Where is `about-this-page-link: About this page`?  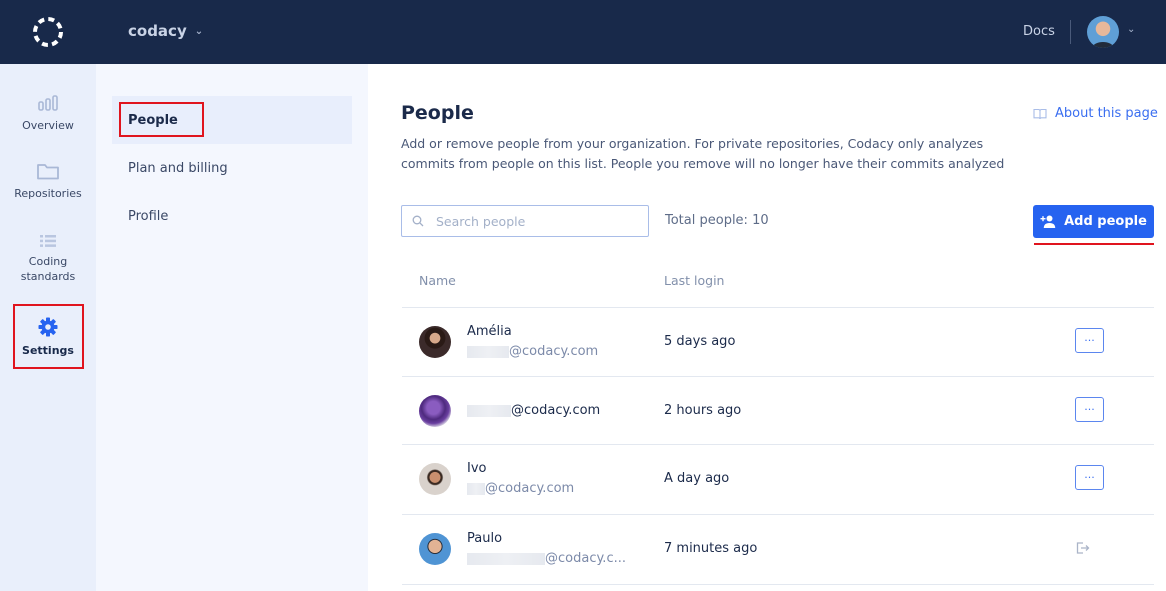
about-this-page-link: About this page is located at coordinates (1095, 113).